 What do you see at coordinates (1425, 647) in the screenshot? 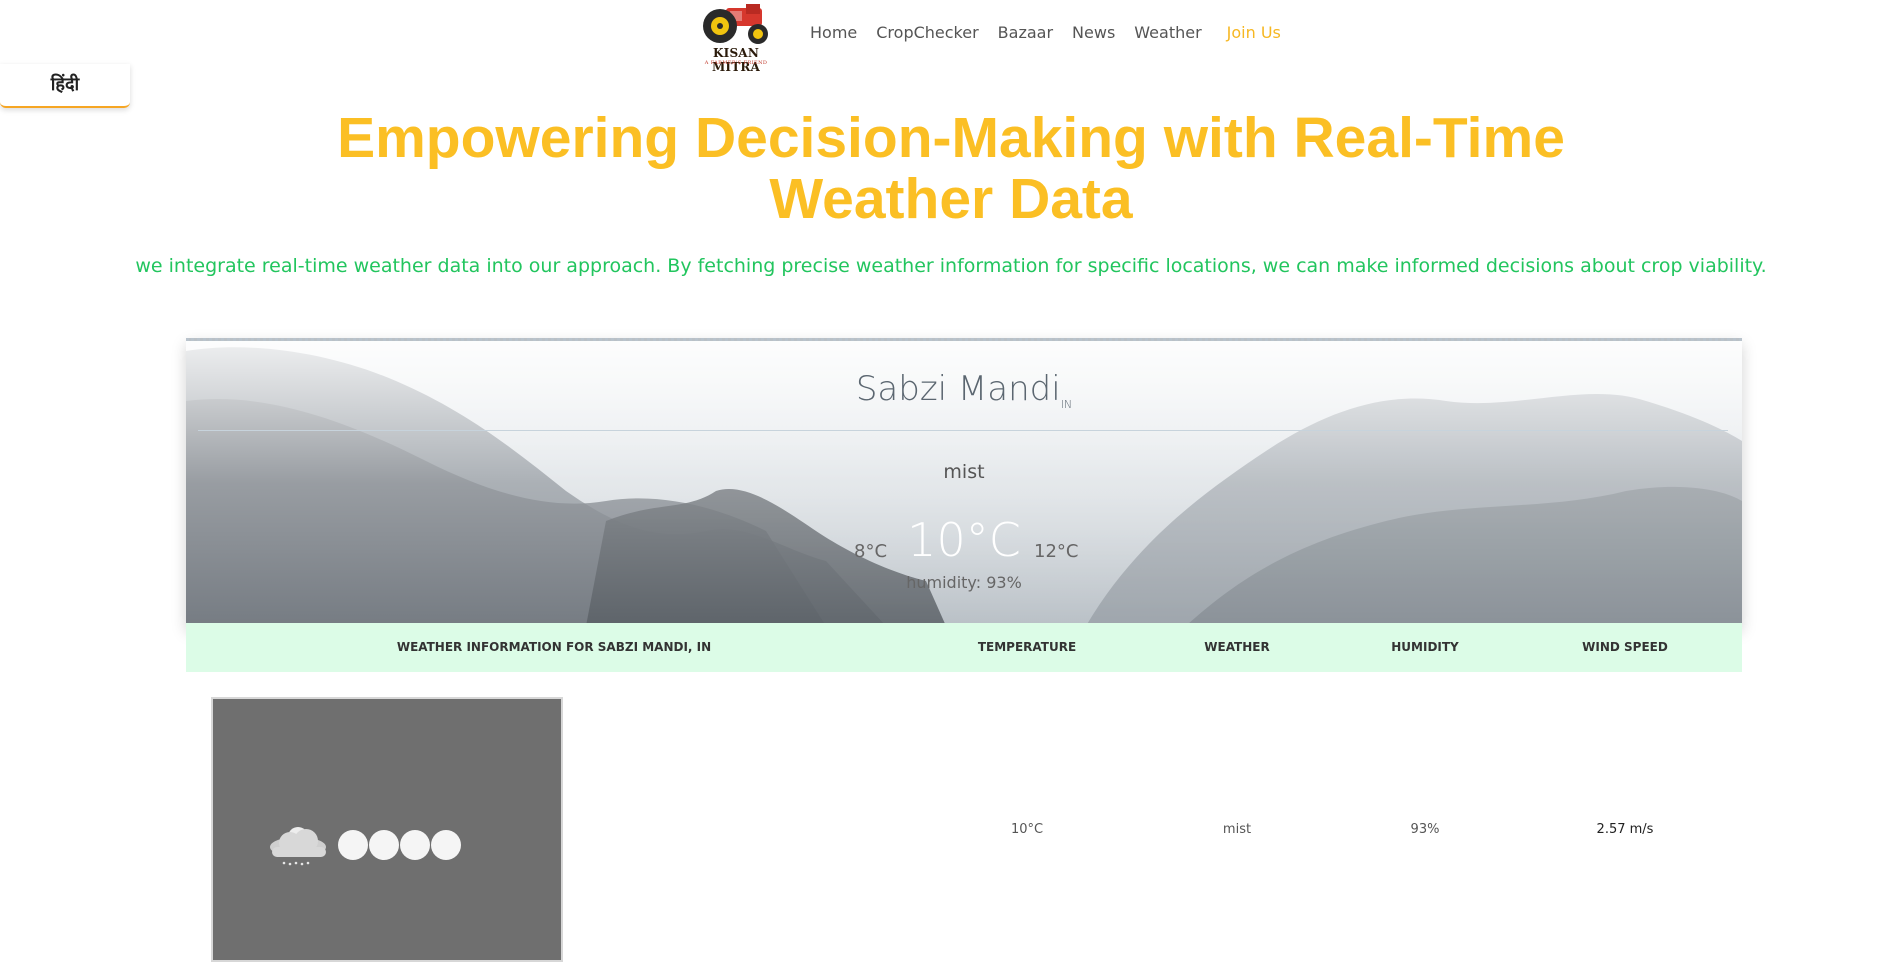
I see `header-humidity: HUMIDITY` at bounding box center [1425, 647].